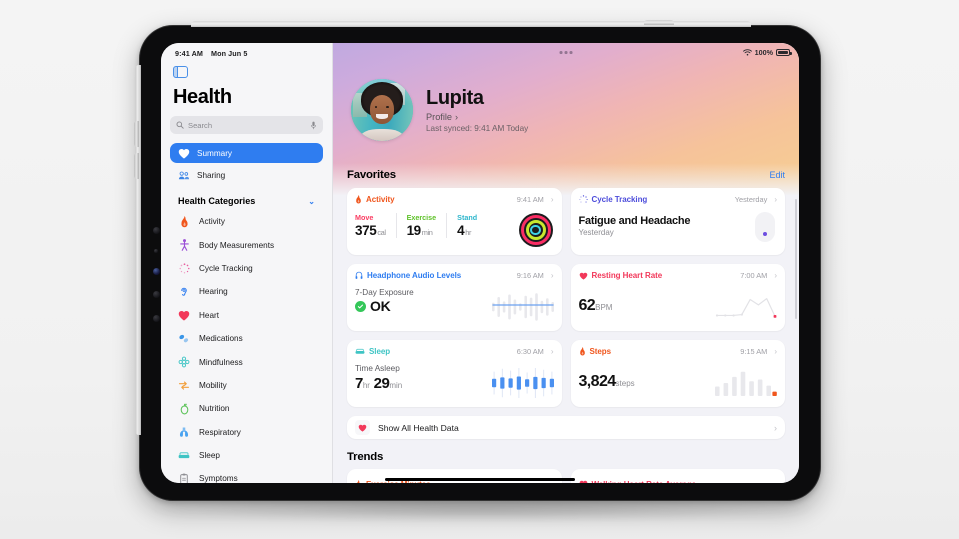 This screenshot has height=539, width=959. I want to click on sidebar-category-label: Hearing, so click(213, 292).